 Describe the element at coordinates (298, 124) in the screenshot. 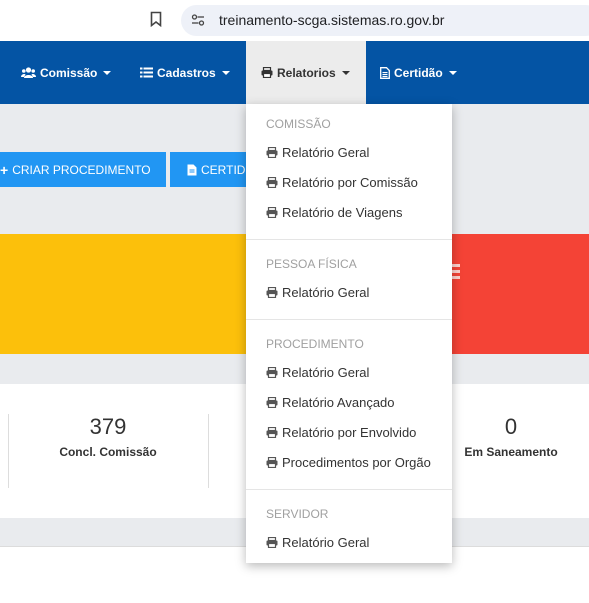

I see `dropdown-header-comissao: COMISSÃO` at that location.